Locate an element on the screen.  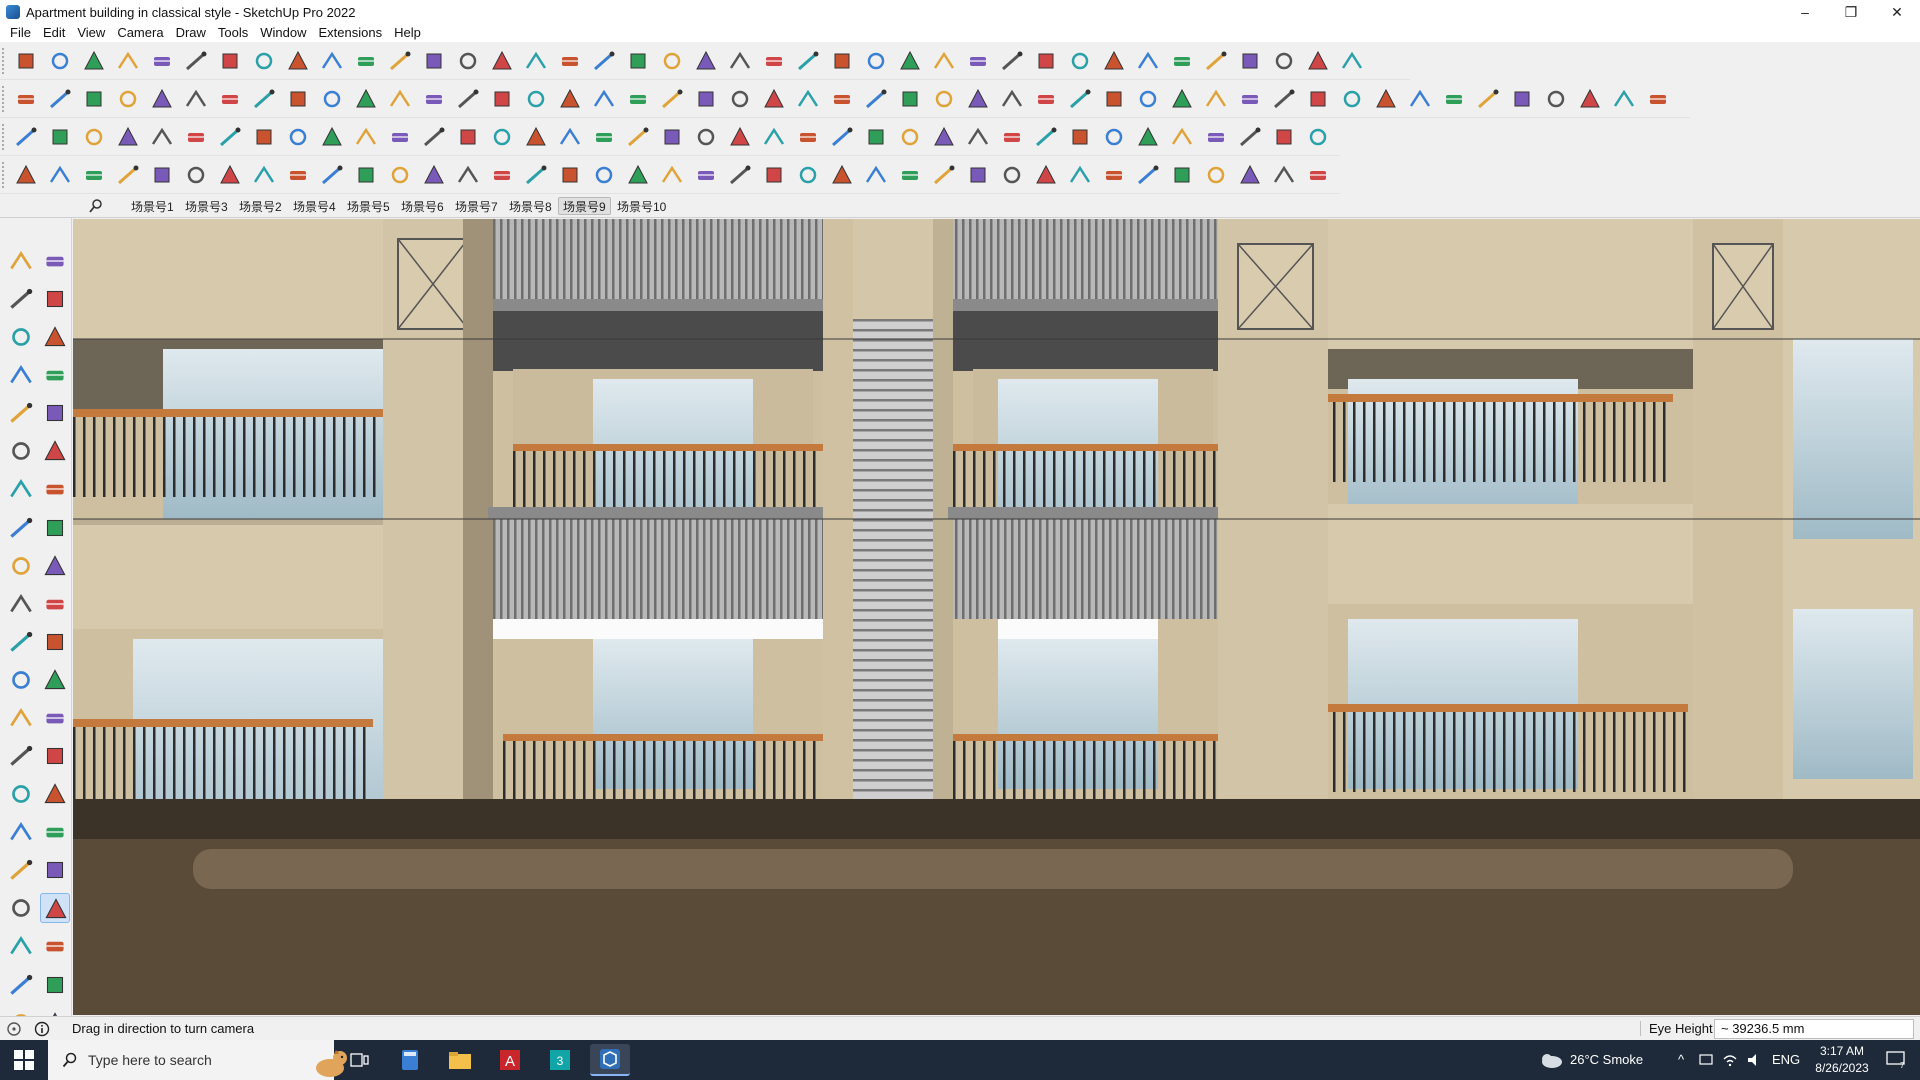
weather-text: 26°C Smoke is located at coordinates (1606, 1059).